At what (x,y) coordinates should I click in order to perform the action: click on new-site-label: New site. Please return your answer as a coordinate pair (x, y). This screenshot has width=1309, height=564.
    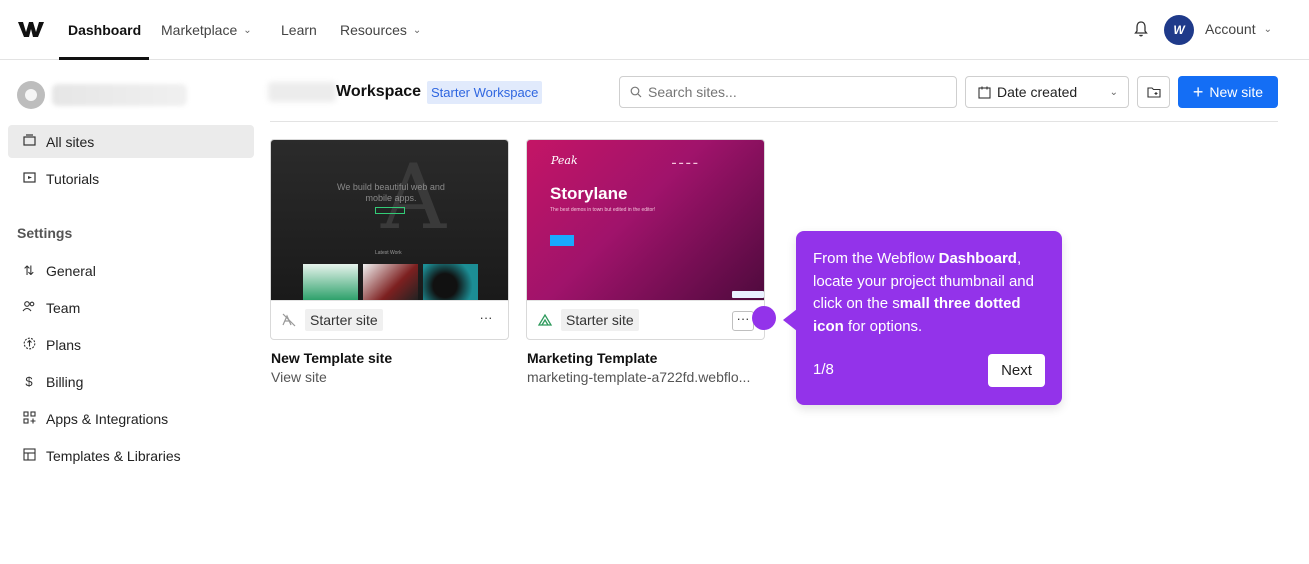
    Looking at the image, I should click on (1236, 92).